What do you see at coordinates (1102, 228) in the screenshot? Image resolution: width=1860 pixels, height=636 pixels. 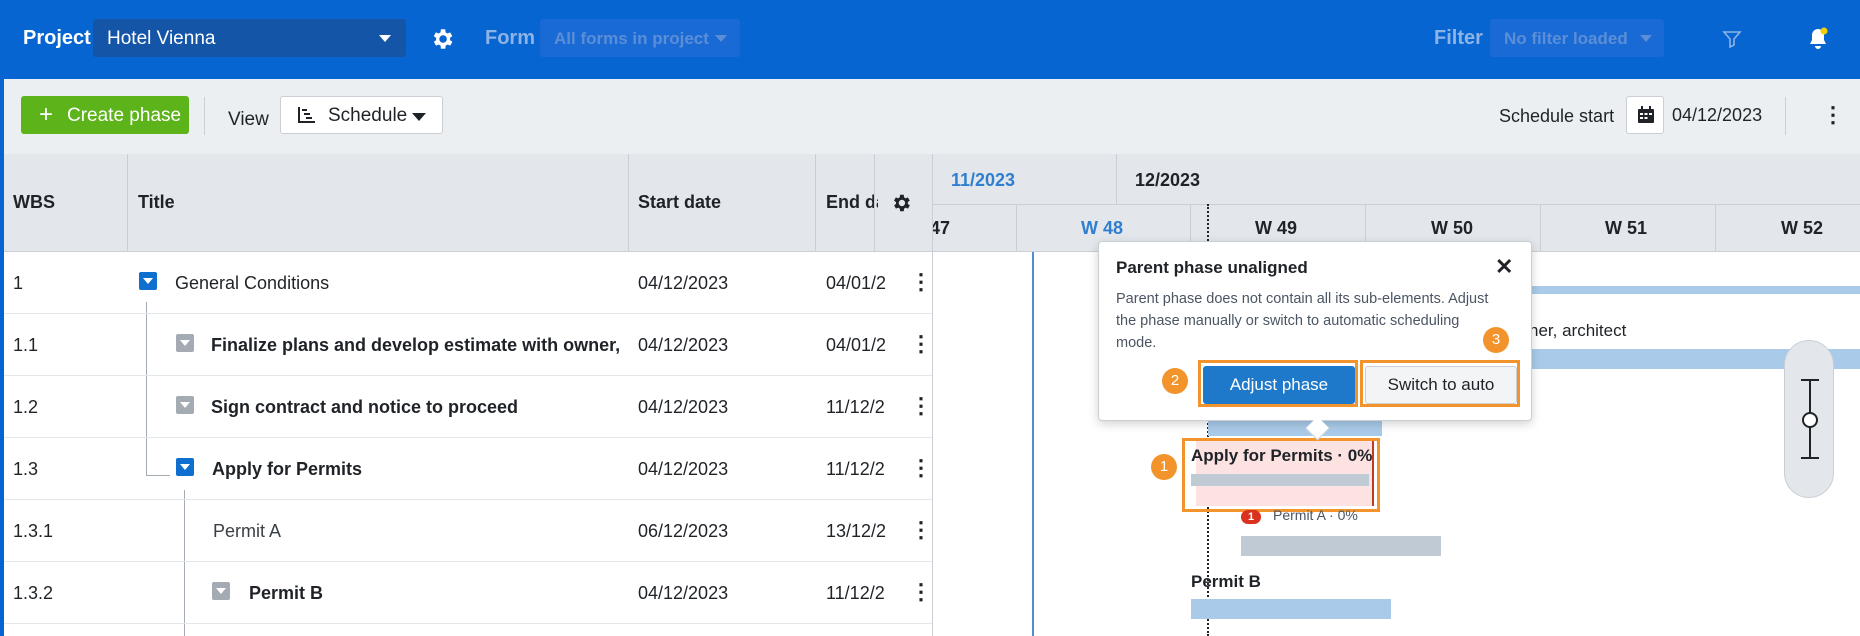 I see `week-label: W 48` at bounding box center [1102, 228].